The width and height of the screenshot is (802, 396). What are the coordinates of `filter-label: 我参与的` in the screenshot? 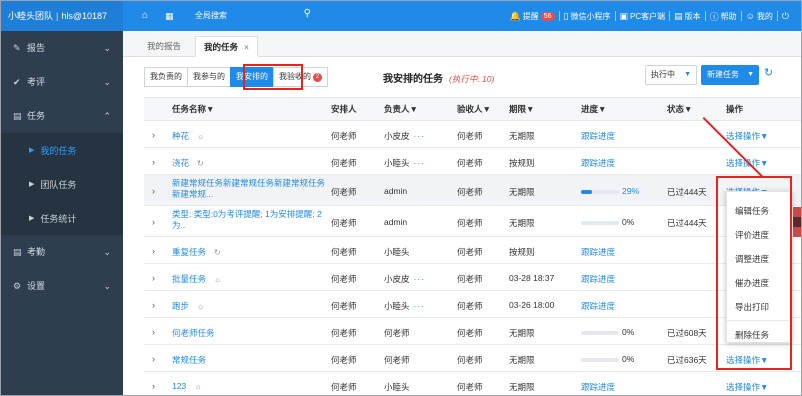 It's located at (209, 76).